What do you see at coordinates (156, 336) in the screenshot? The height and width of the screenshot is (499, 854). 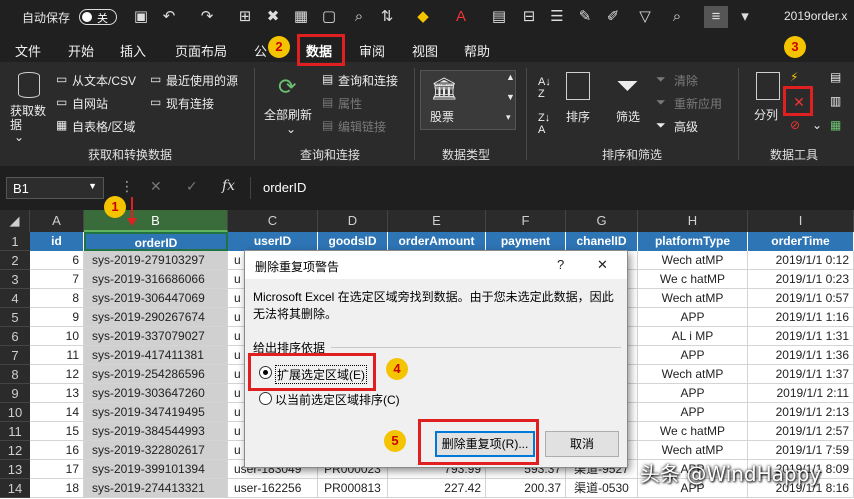 I see `table-cell: sys-2019-337079027` at bounding box center [156, 336].